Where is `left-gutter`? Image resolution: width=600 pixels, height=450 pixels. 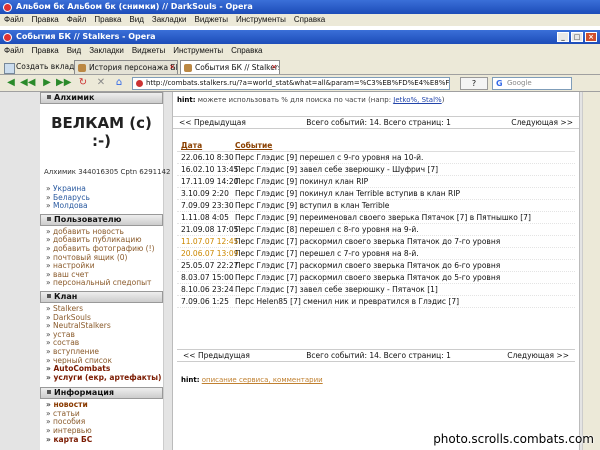 left-gutter is located at coordinates (20, 271).